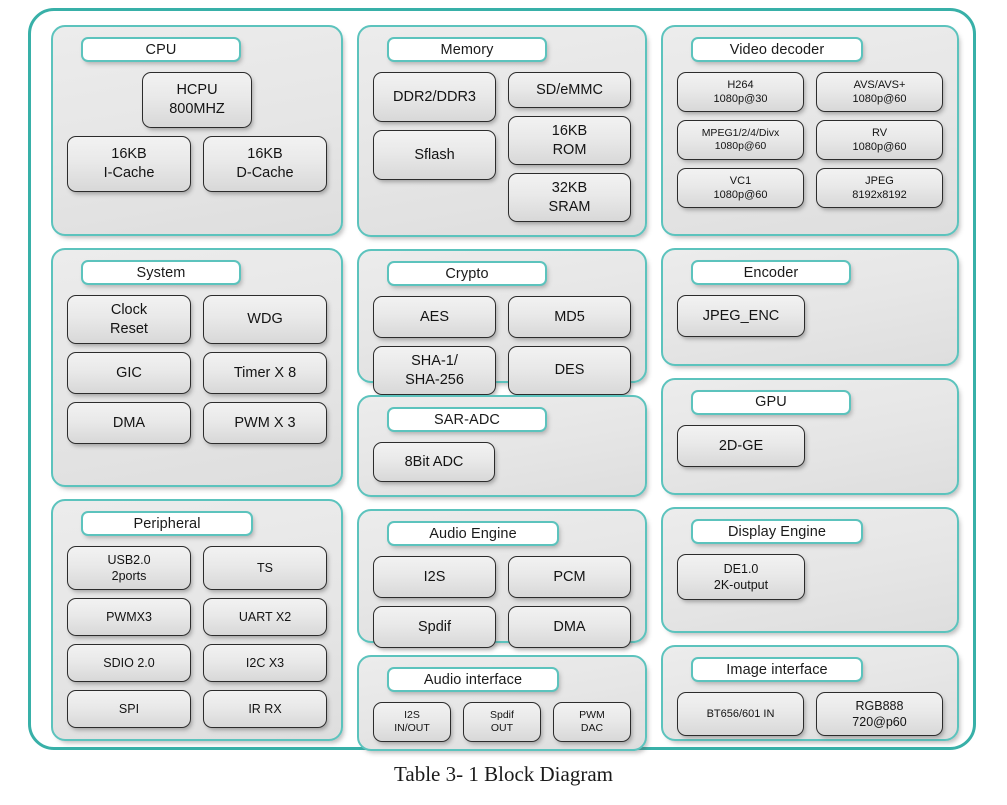  I want to click on block-sdio: SDIO 2.0, so click(129, 663).